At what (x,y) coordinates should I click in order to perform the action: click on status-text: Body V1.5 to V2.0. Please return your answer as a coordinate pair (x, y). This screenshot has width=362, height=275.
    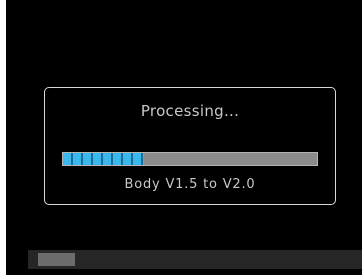
    Looking at the image, I should click on (190, 184).